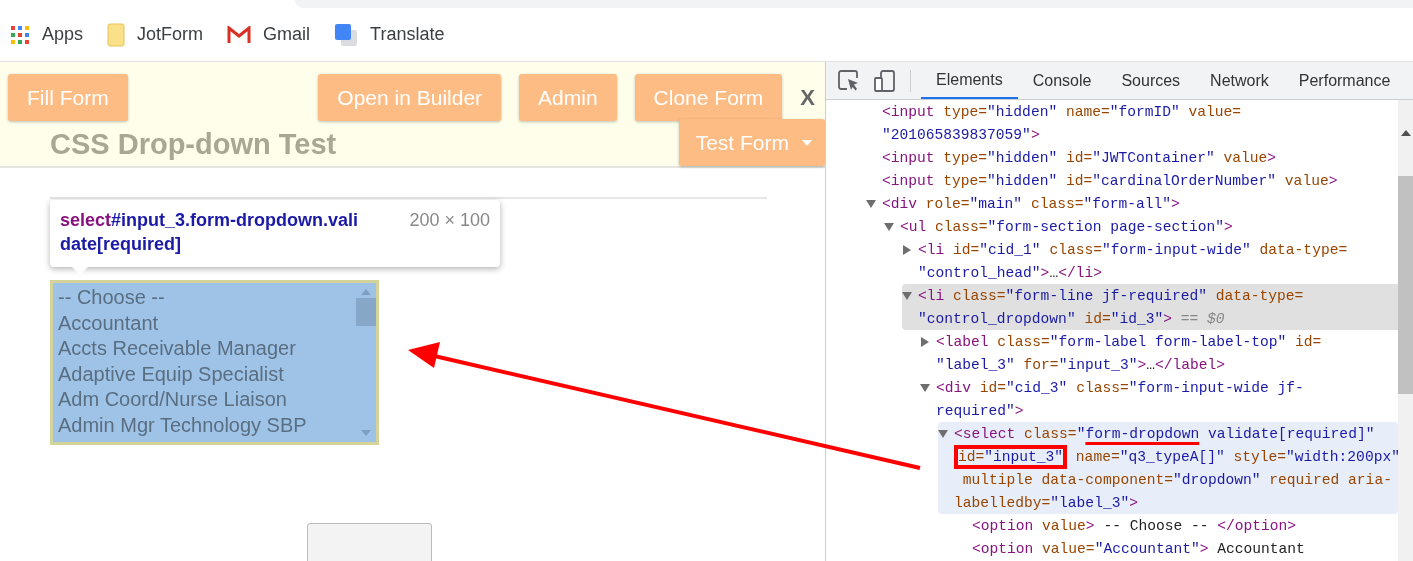 This screenshot has width=1413, height=561. What do you see at coordinates (1079, 157) in the screenshot?
I see `code-line: <input type="hidden" id="JWTContainer" value>` at bounding box center [1079, 157].